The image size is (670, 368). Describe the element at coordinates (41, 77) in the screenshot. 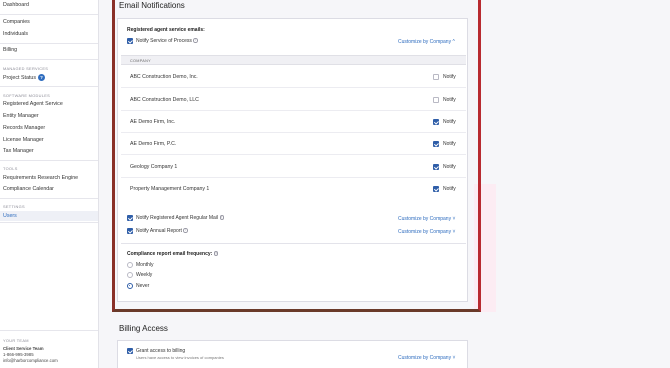

I see `help-icon: ?` at that location.